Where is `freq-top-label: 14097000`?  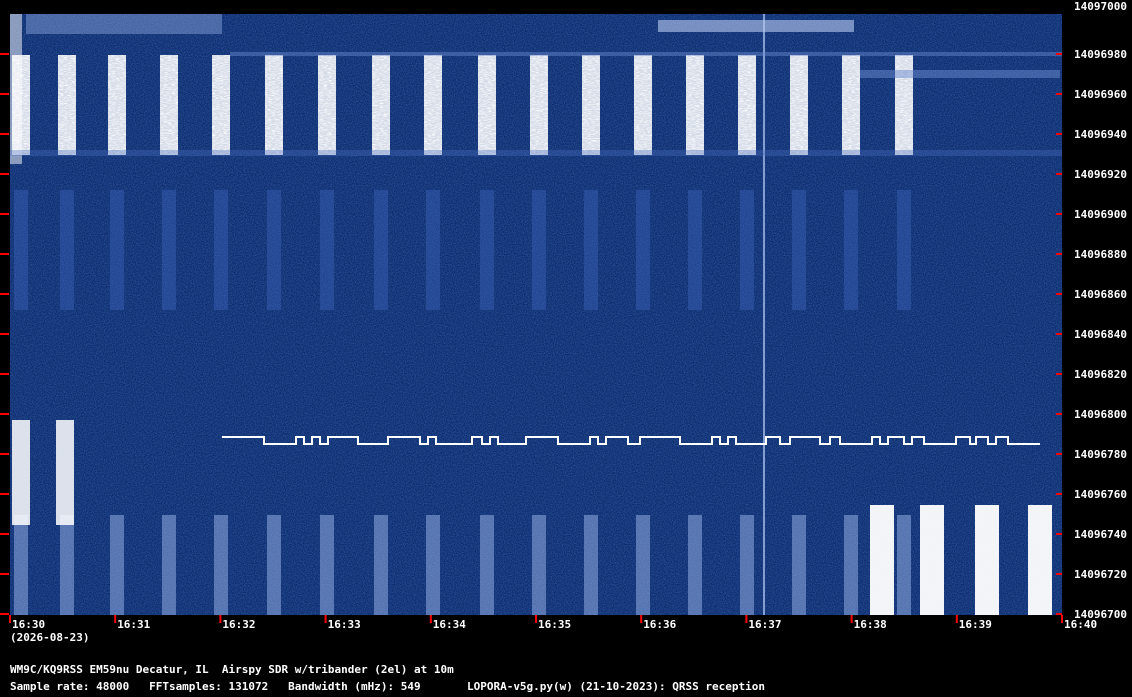
freq-top-label: 14097000 is located at coordinates (1100, 6).